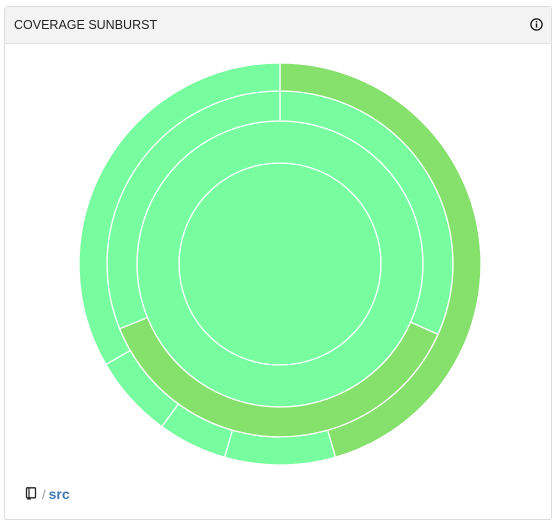 The image size is (556, 527). What do you see at coordinates (31, 494) in the screenshot?
I see `repository-icon` at bounding box center [31, 494].